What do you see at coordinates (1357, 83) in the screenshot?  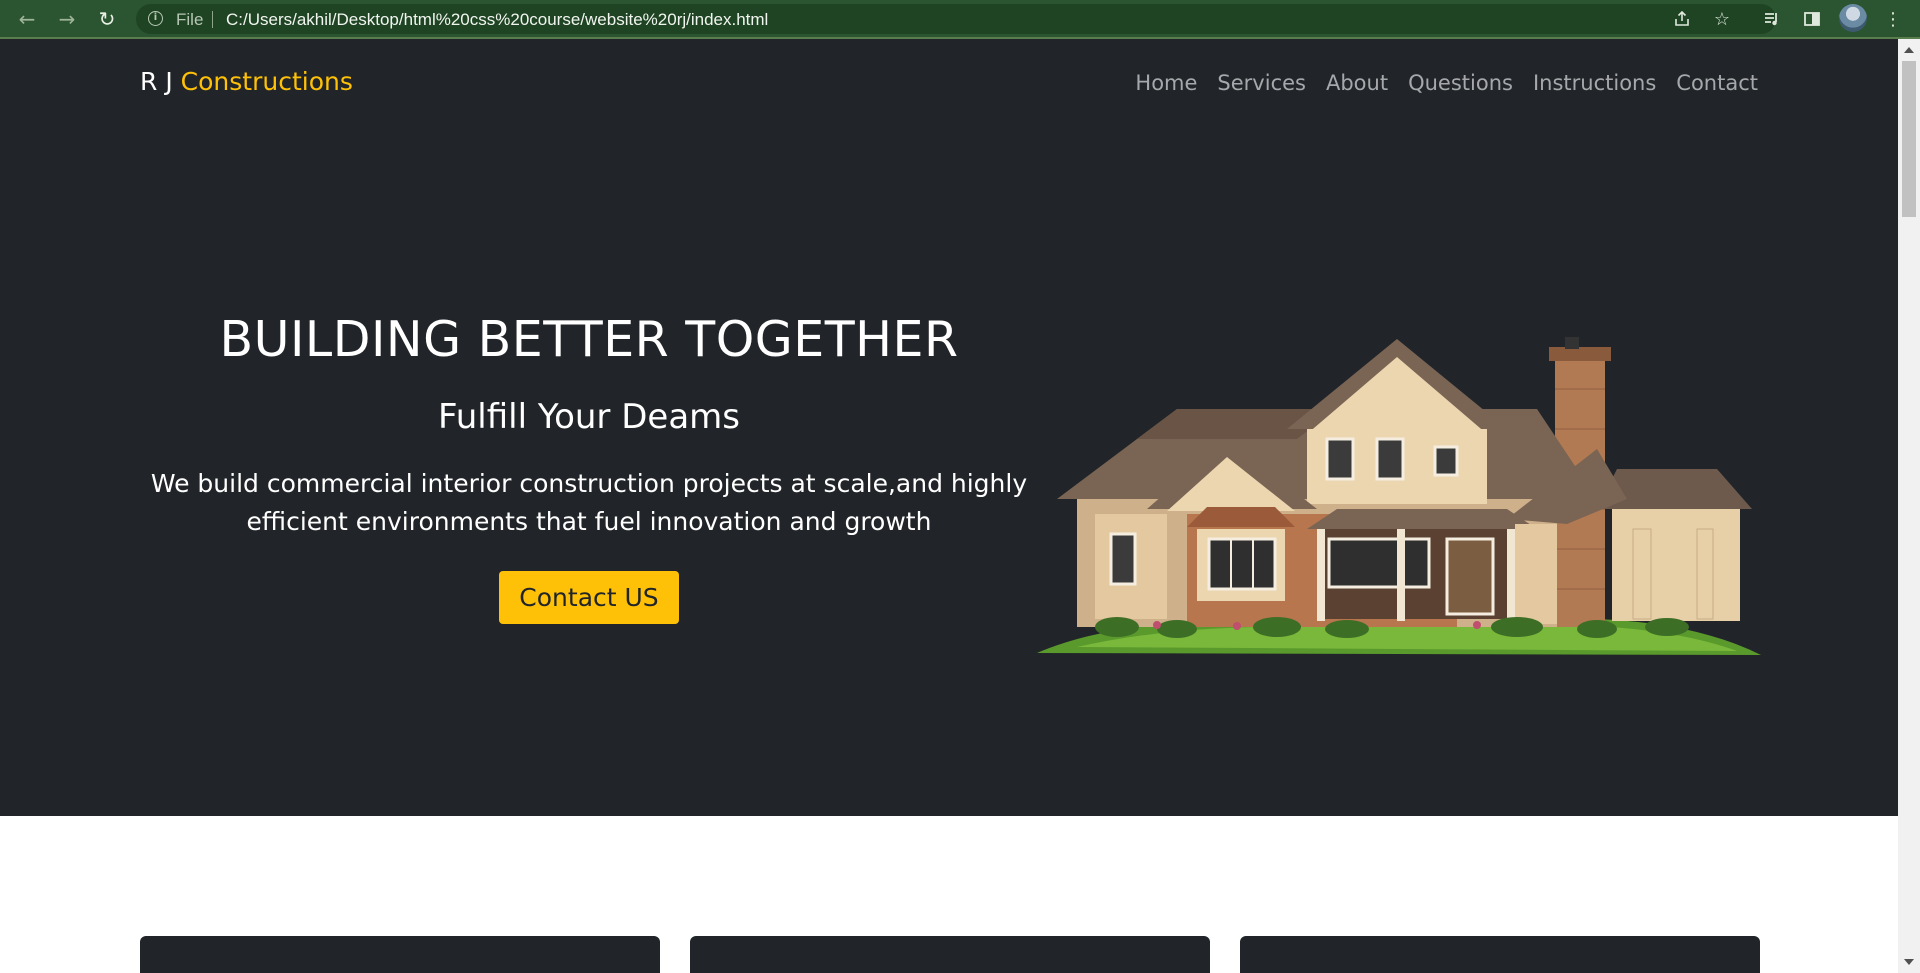 I see `nav-about: About` at bounding box center [1357, 83].